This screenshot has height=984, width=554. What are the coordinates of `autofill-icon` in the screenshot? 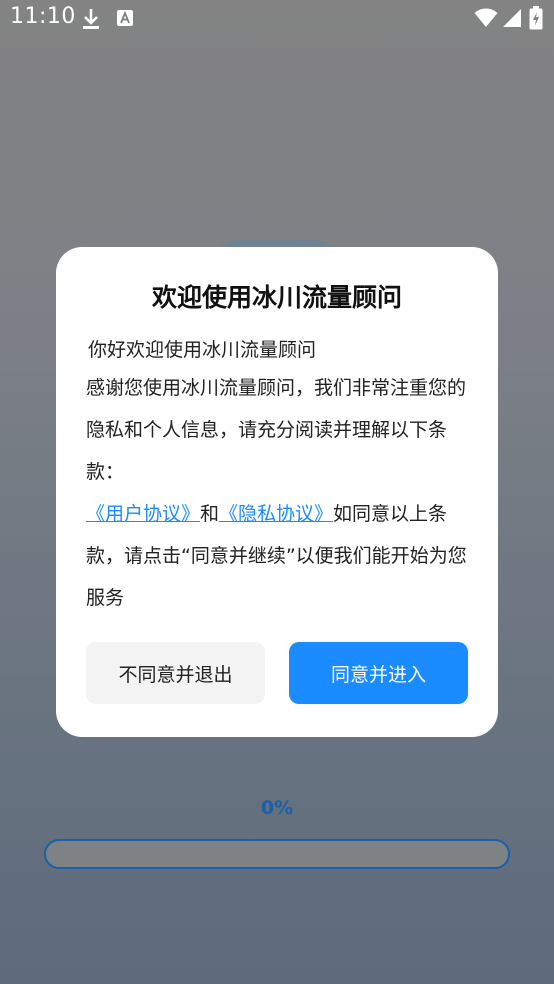 It's located at (125, 20).